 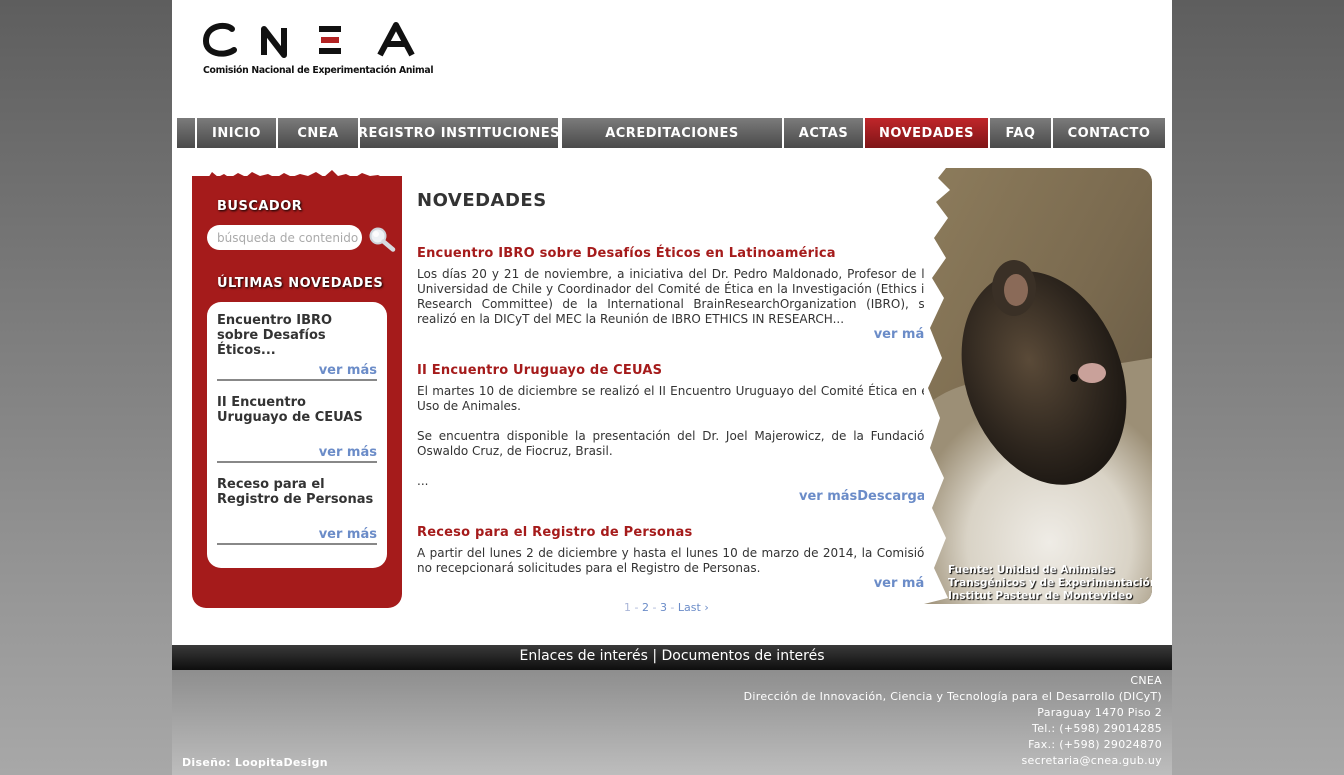 I want to click on caption-line: Institut Pasteur de Montevideo, so click(x=1040, y=596).